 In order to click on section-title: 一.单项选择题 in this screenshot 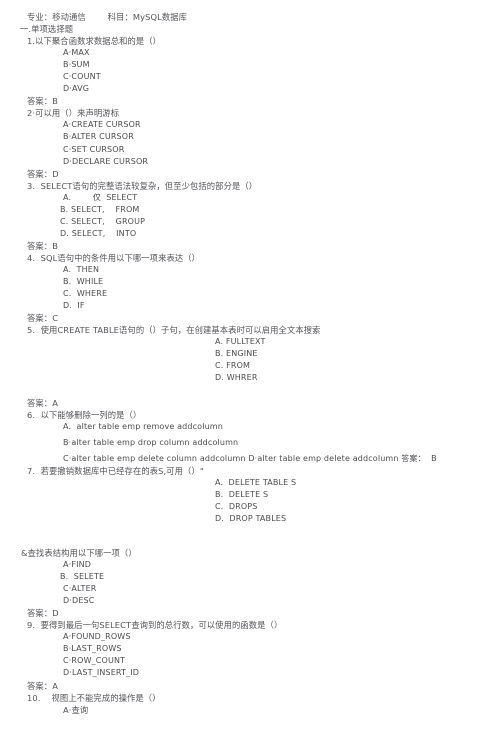, I will do `click(47, 29)`.